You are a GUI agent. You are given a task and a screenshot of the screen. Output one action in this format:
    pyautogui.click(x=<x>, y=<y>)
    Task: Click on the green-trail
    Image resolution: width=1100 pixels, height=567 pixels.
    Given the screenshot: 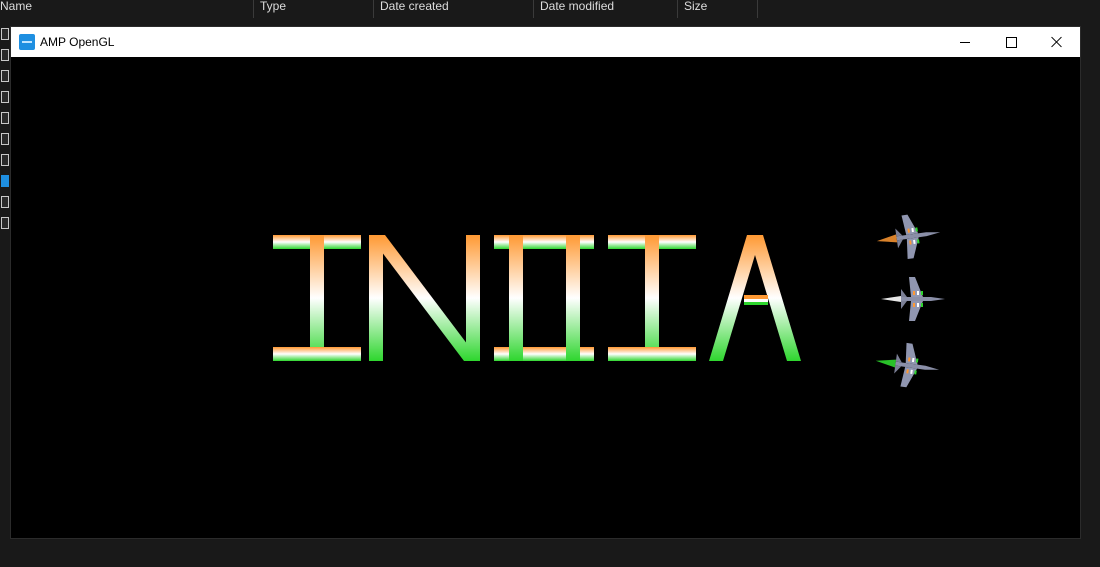 What is the action you would take?
    pyautogui.click(x=886, y=363)
    